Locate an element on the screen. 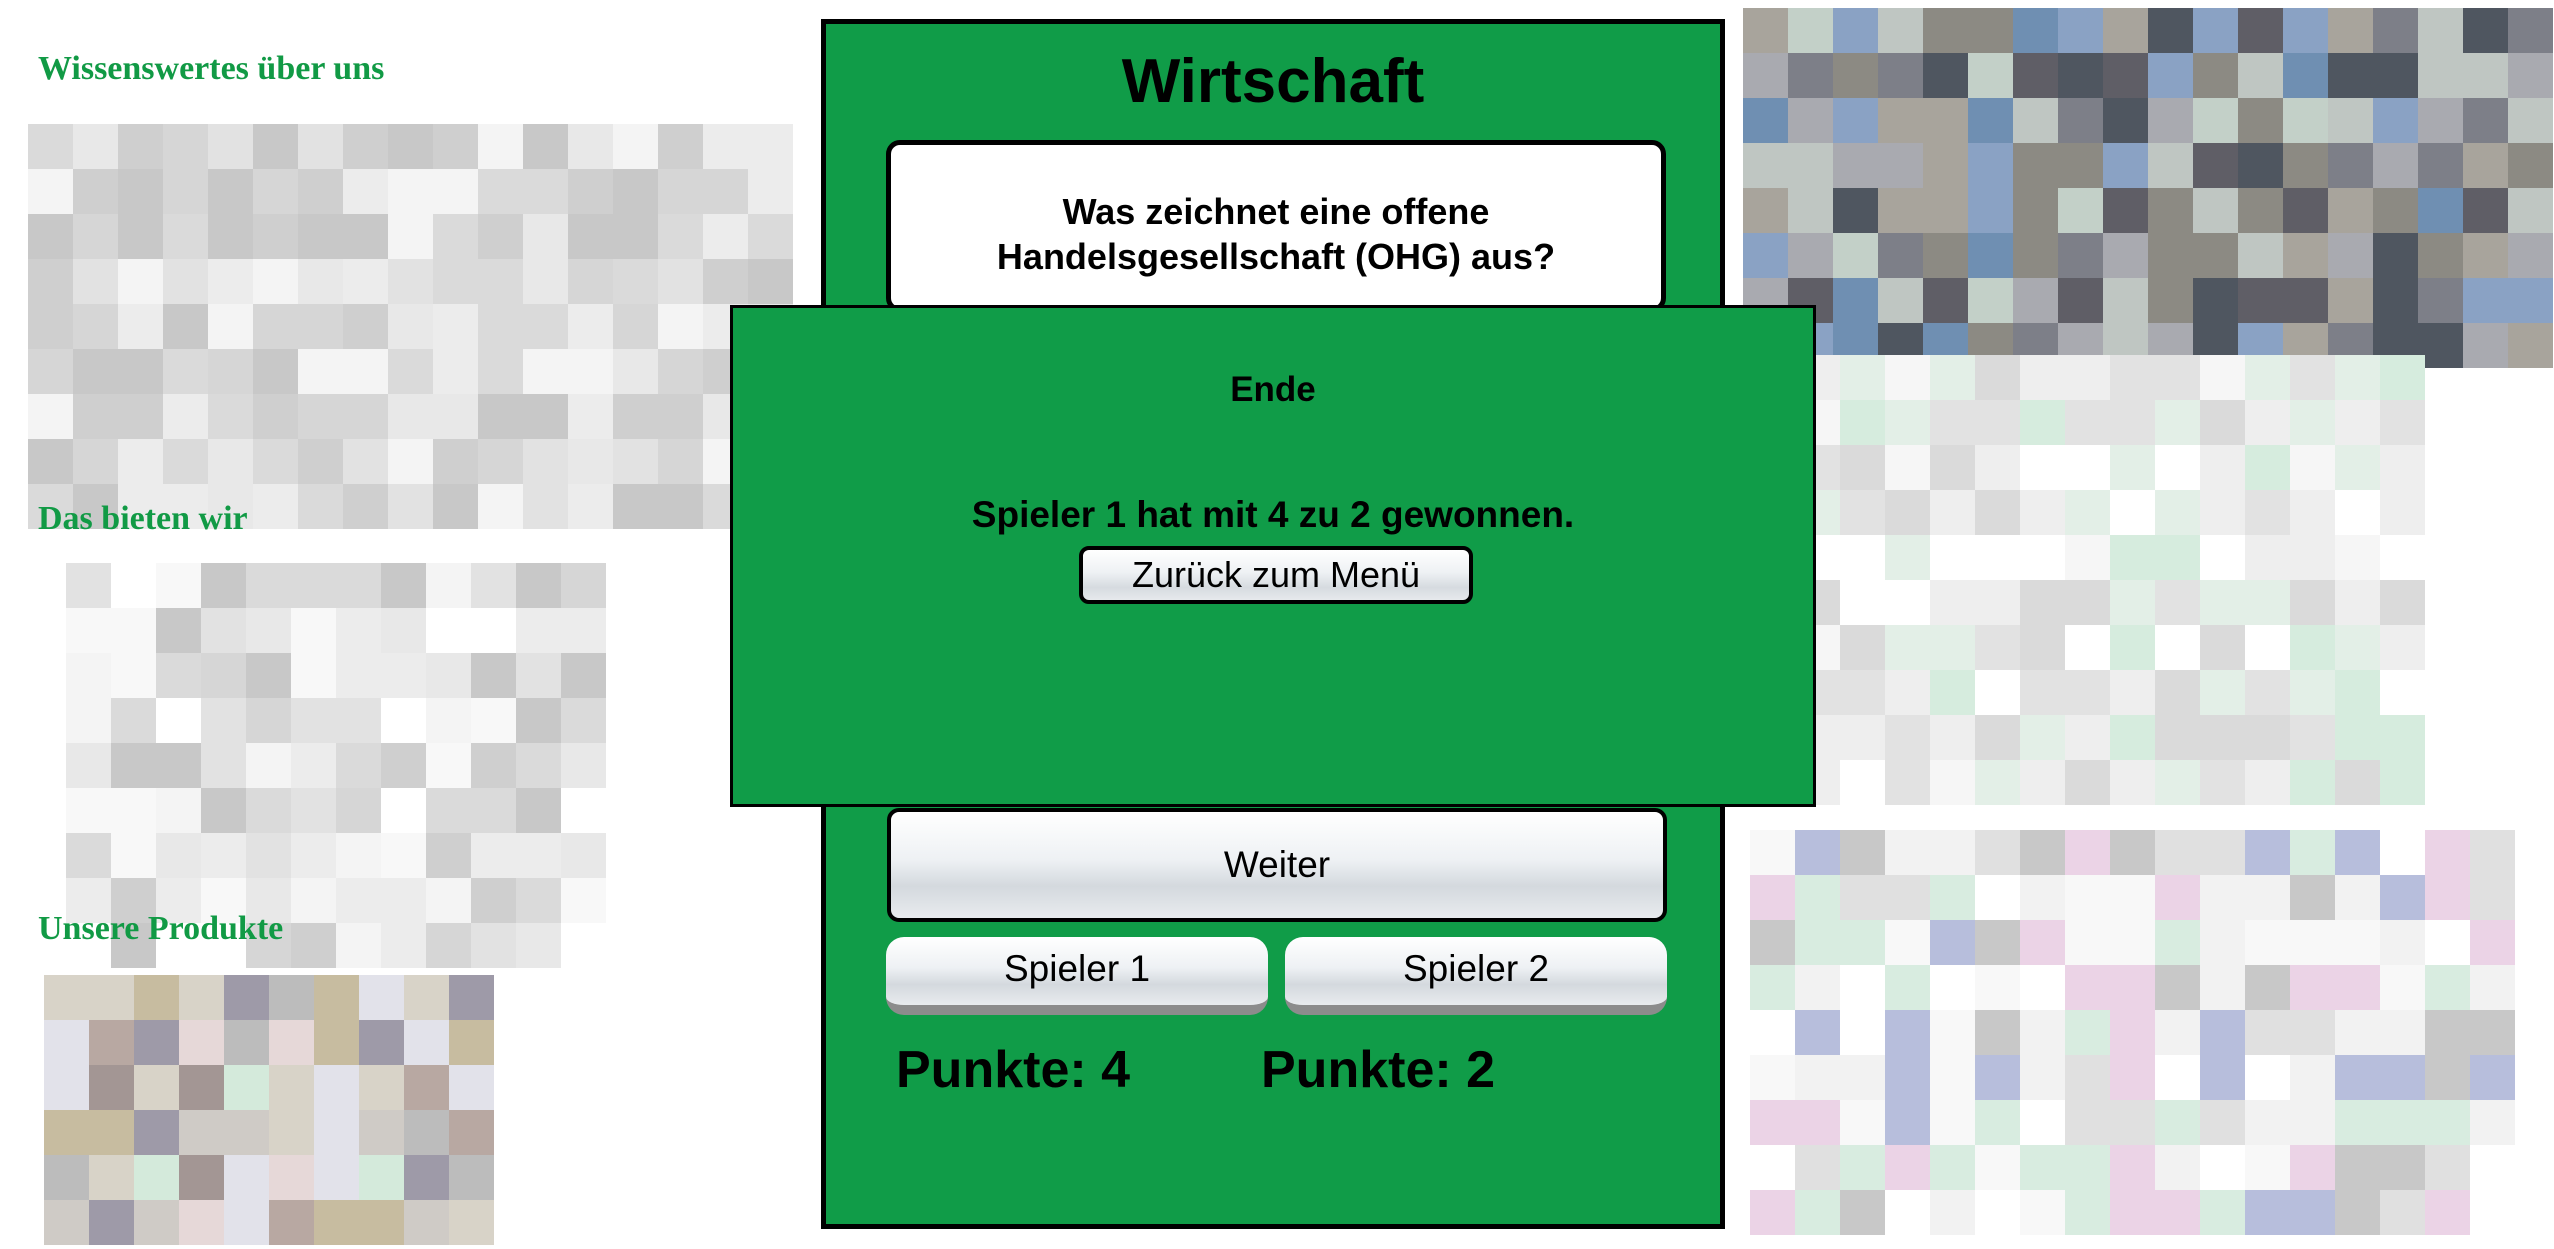 This screenshot has width=2554, height=1249. question-text-line-2: Handelsgesellschaft (OHG) aus? is located at coordinates (1276, 256).